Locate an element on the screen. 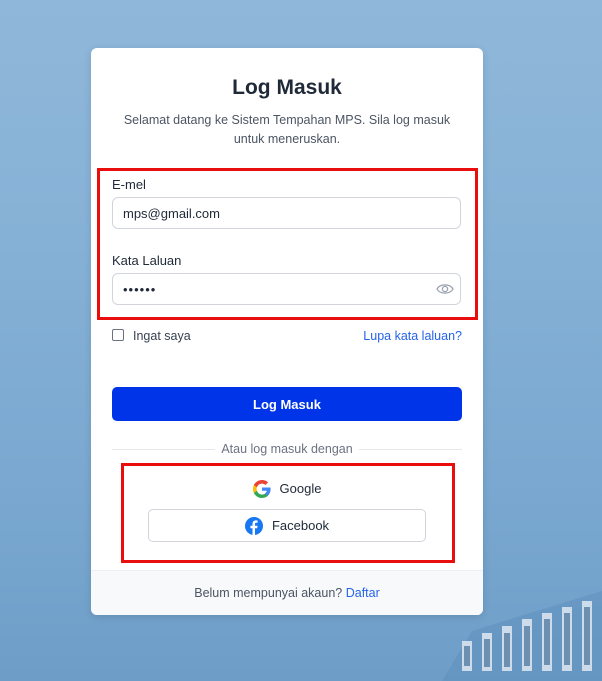 Image resolution: width=602 pixels, height=681 pixels. divider-label: Atau log masuk dengan is located at coordinates (287, 449).